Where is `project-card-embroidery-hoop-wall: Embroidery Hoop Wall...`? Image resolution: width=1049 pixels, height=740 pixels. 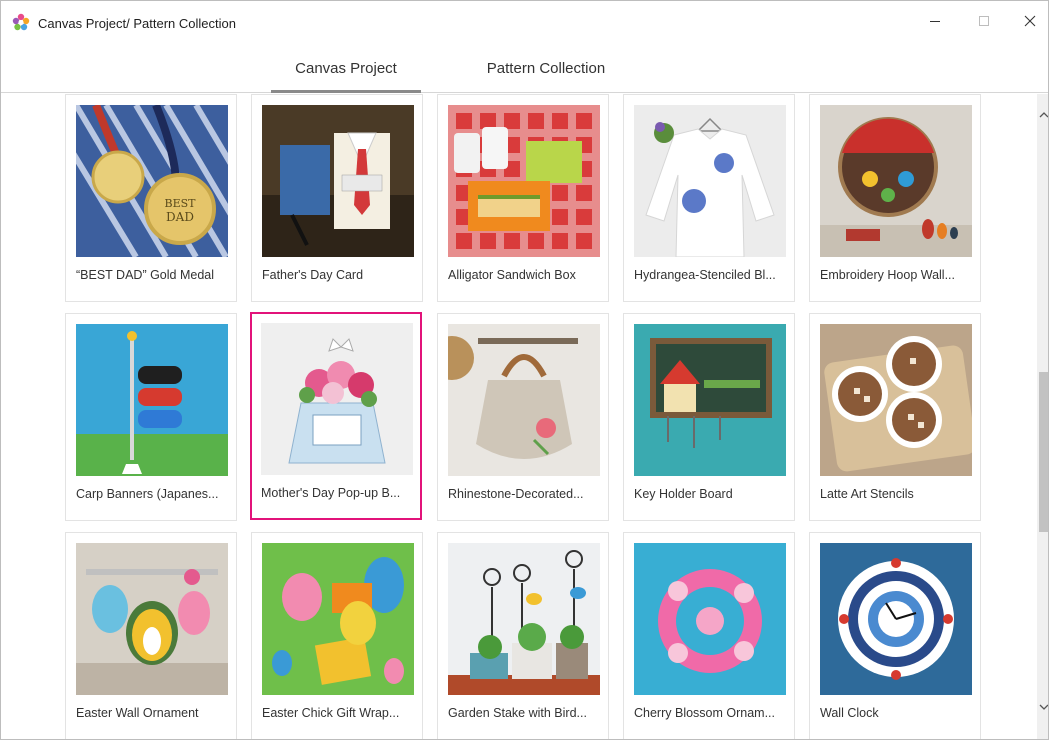 project-card-embroidery-hoop-wall: Embroidery Hoop Wall... is located at coordinates (895, 198).